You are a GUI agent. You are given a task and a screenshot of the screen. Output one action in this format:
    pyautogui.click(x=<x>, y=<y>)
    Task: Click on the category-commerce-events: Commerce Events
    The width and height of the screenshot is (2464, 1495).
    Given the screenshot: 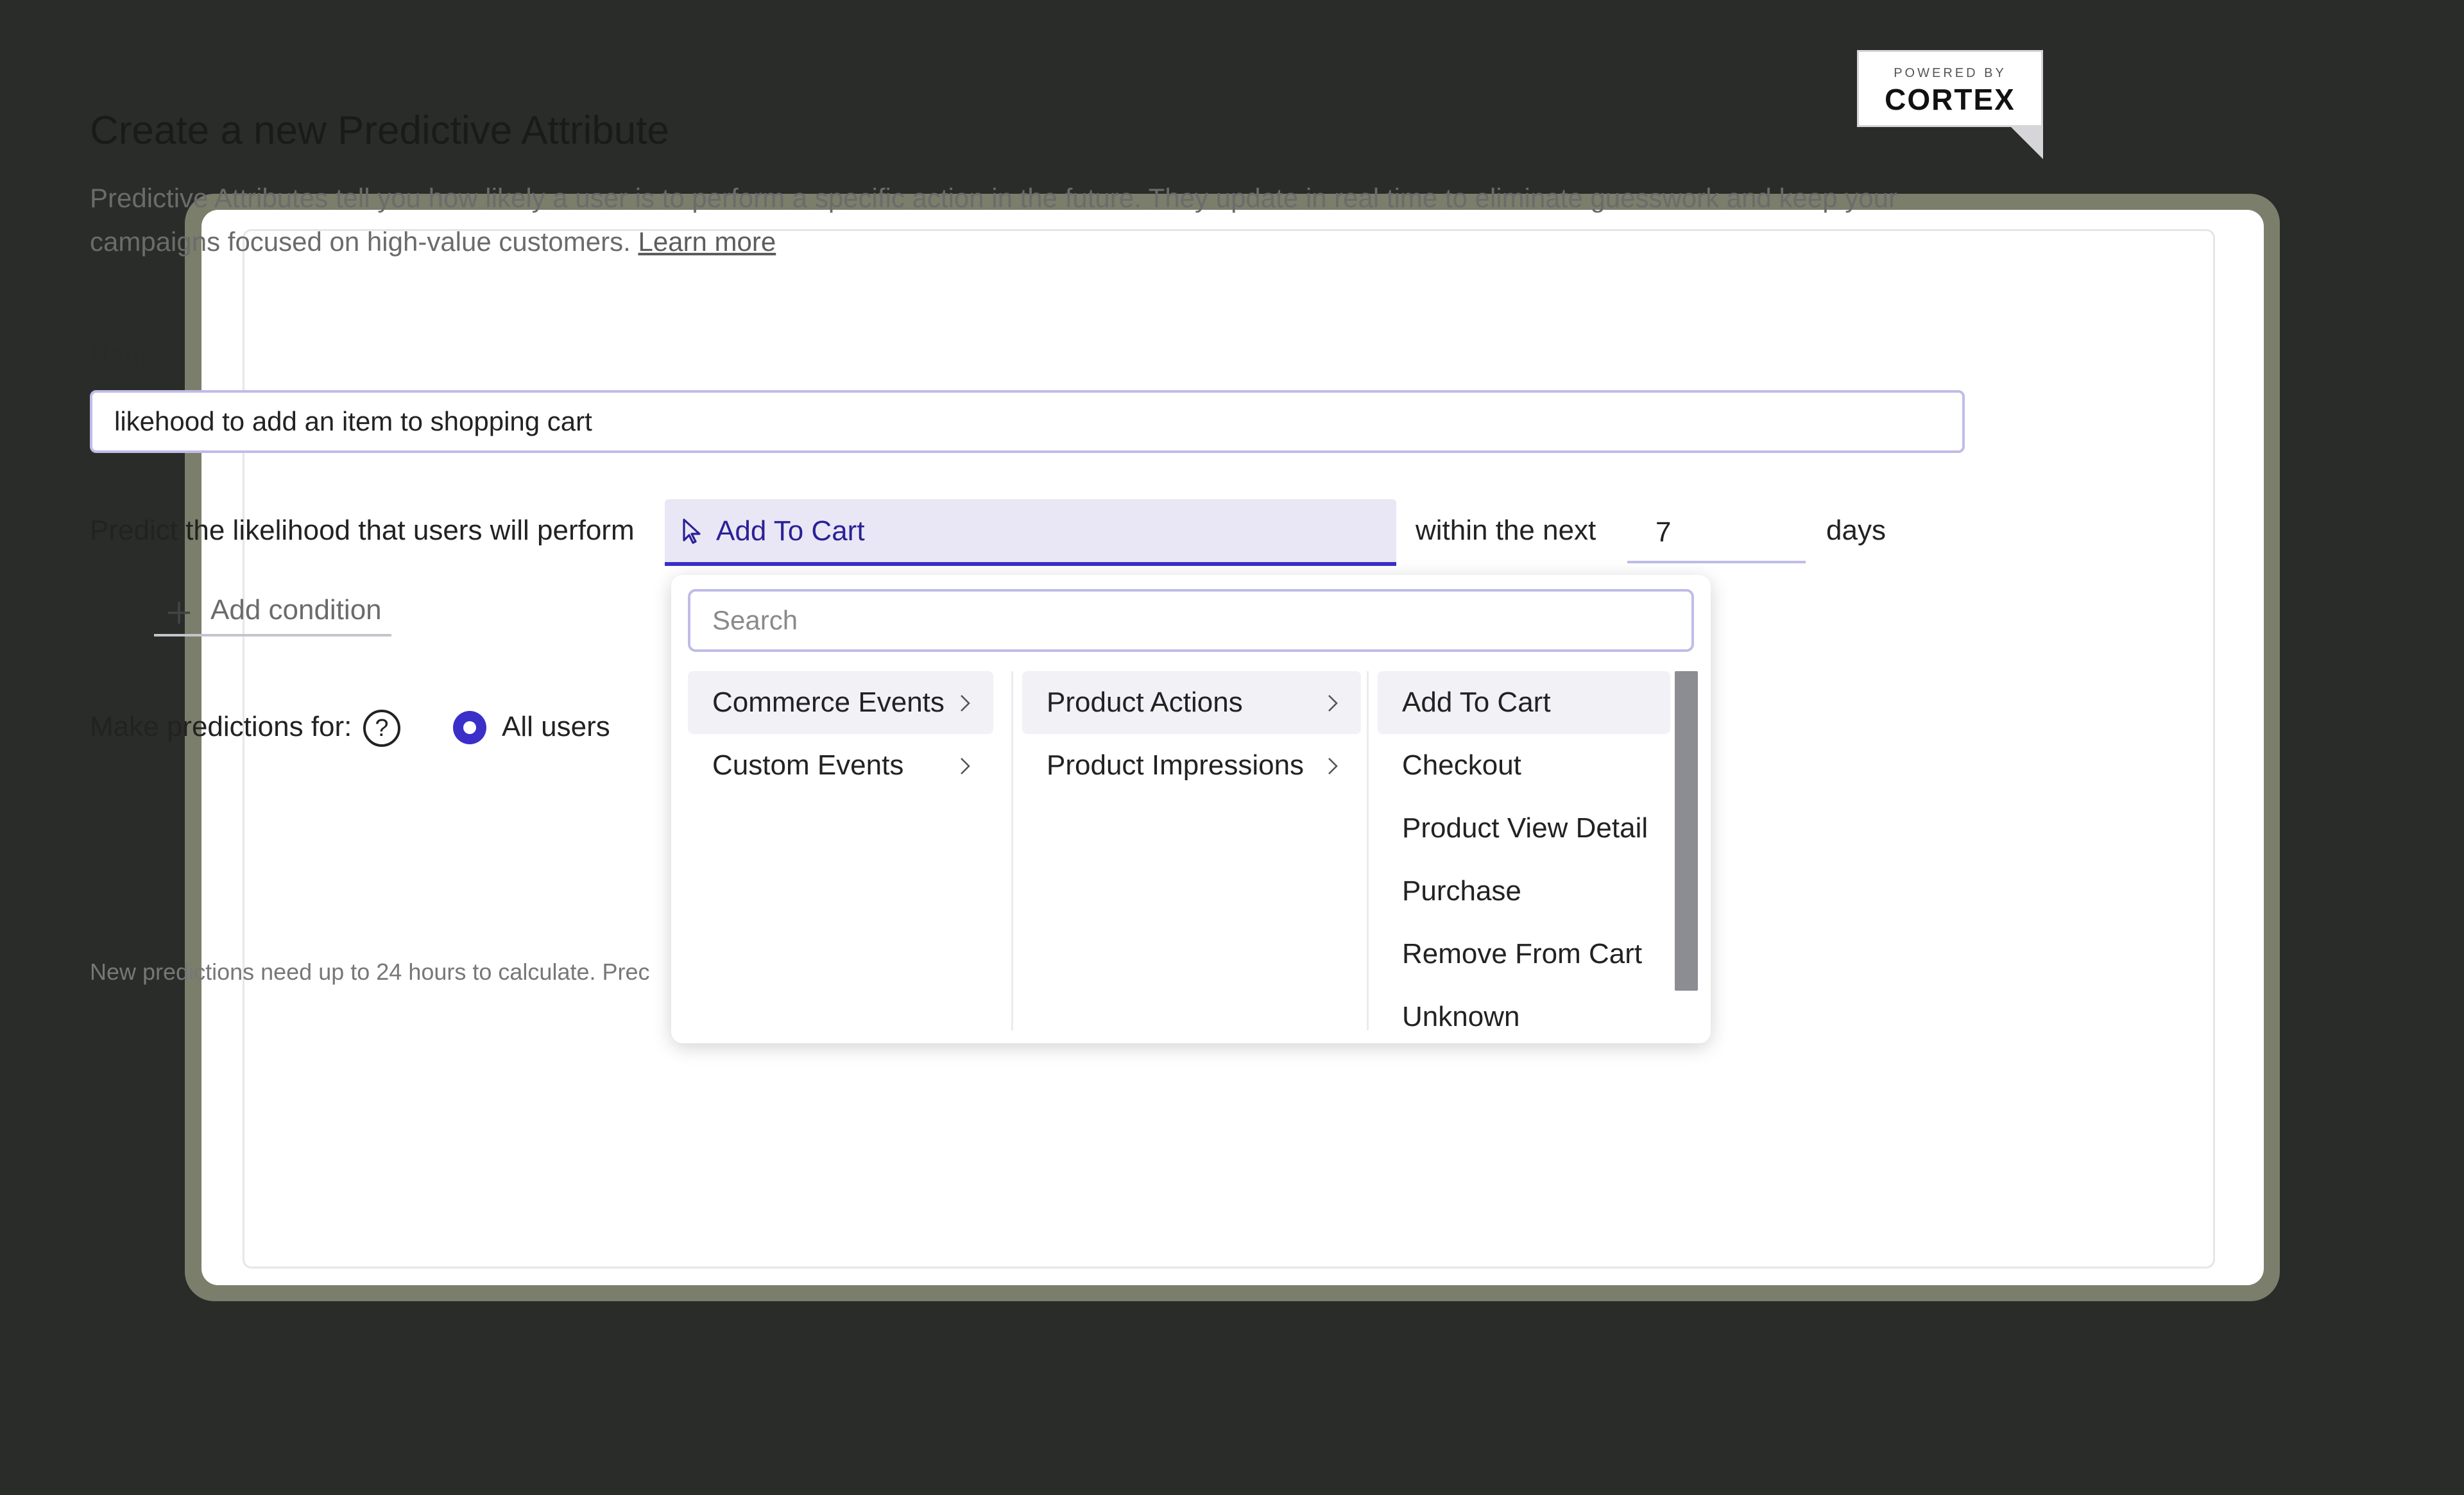 What is the action you would take?
    pyautogui.click(x=841, y=703)
    